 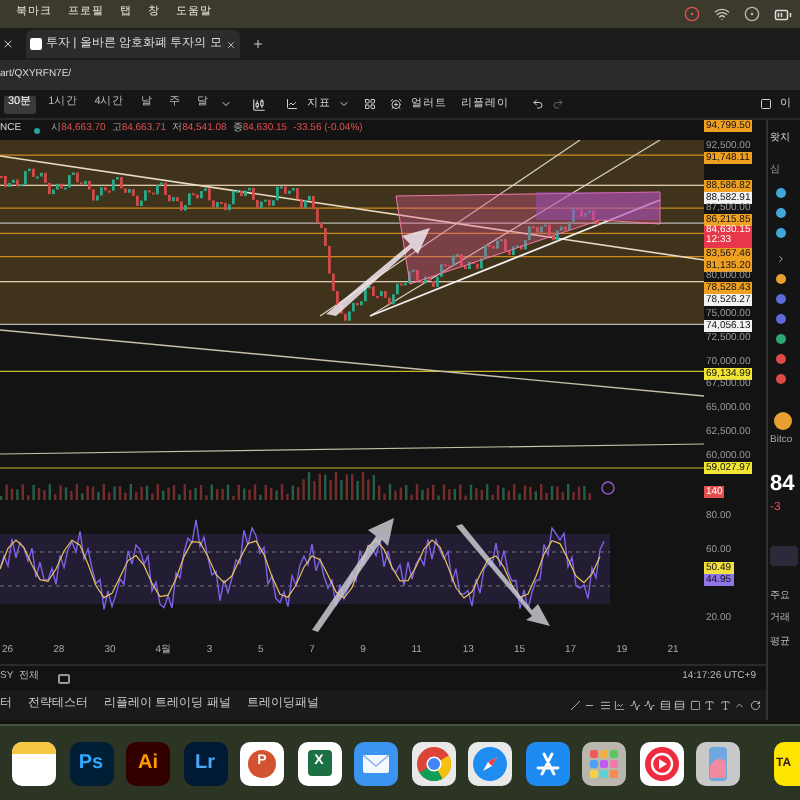 I want to click on indicator-icon, so click(x=608, y=488).